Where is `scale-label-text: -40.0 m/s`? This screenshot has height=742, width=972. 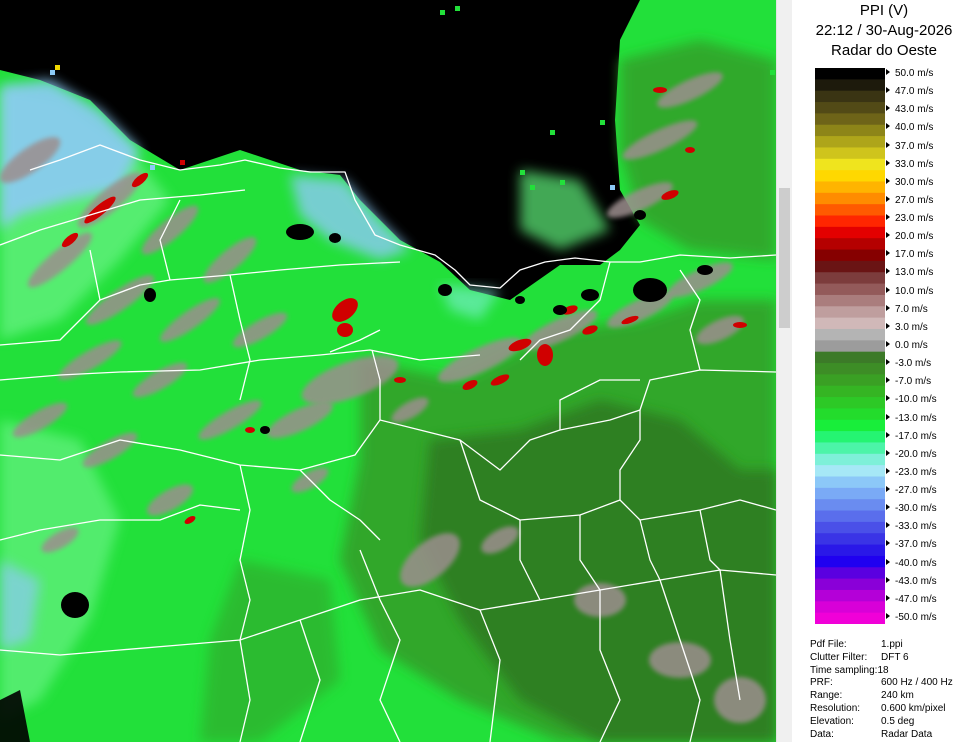
scale-label-text: -40.0 m/s is located at coordinates (916, 563).